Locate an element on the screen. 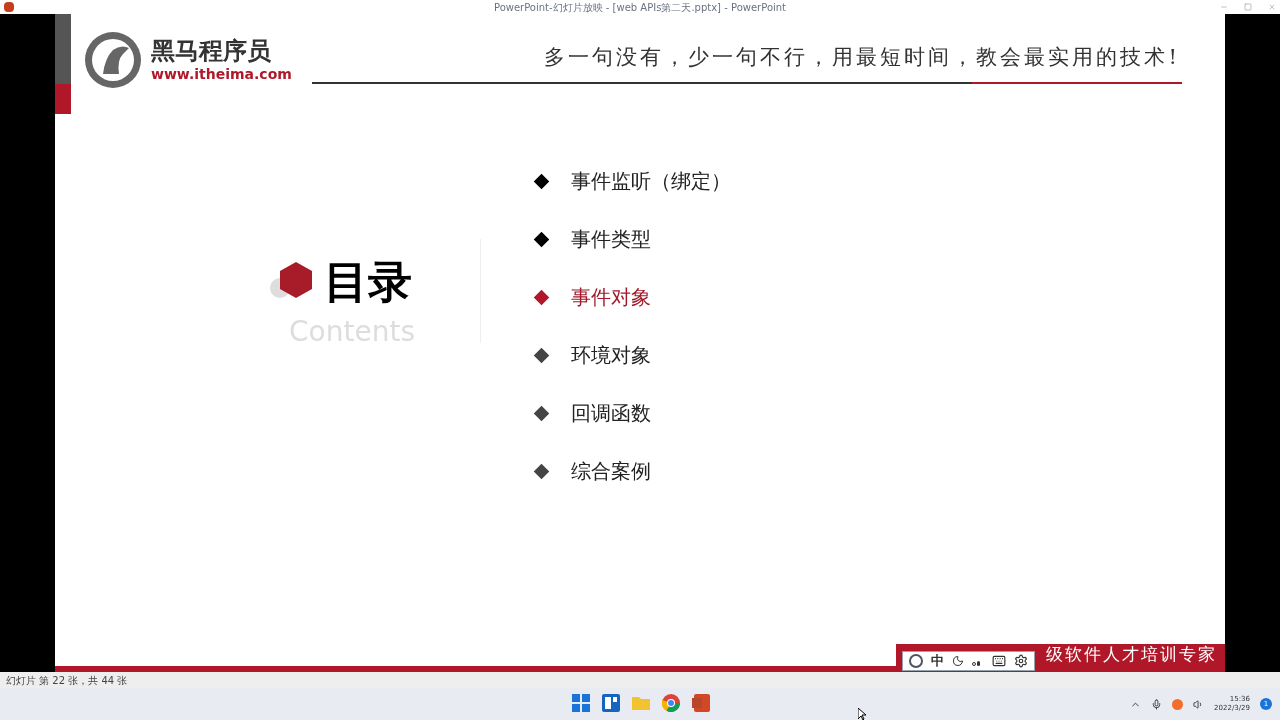  input-mode-button: 中 is located at coordinates (937, 661).